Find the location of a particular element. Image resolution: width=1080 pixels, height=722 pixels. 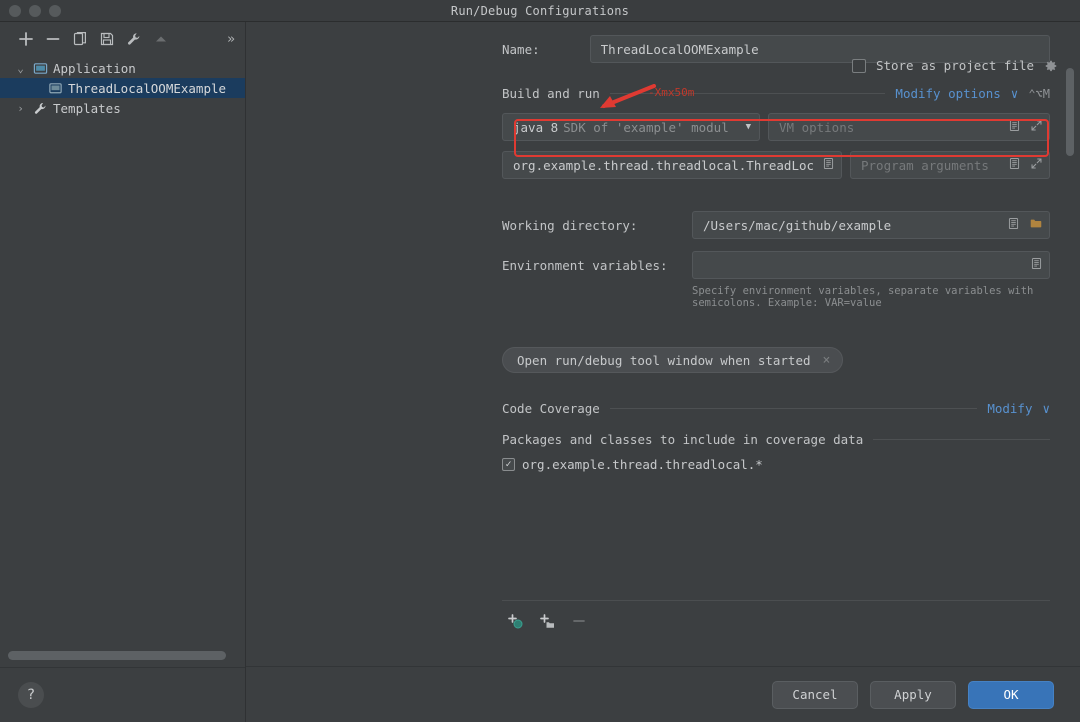

list-item: ✓ org.example.thread.threadlocal.* is located at coordinates (776, 464).